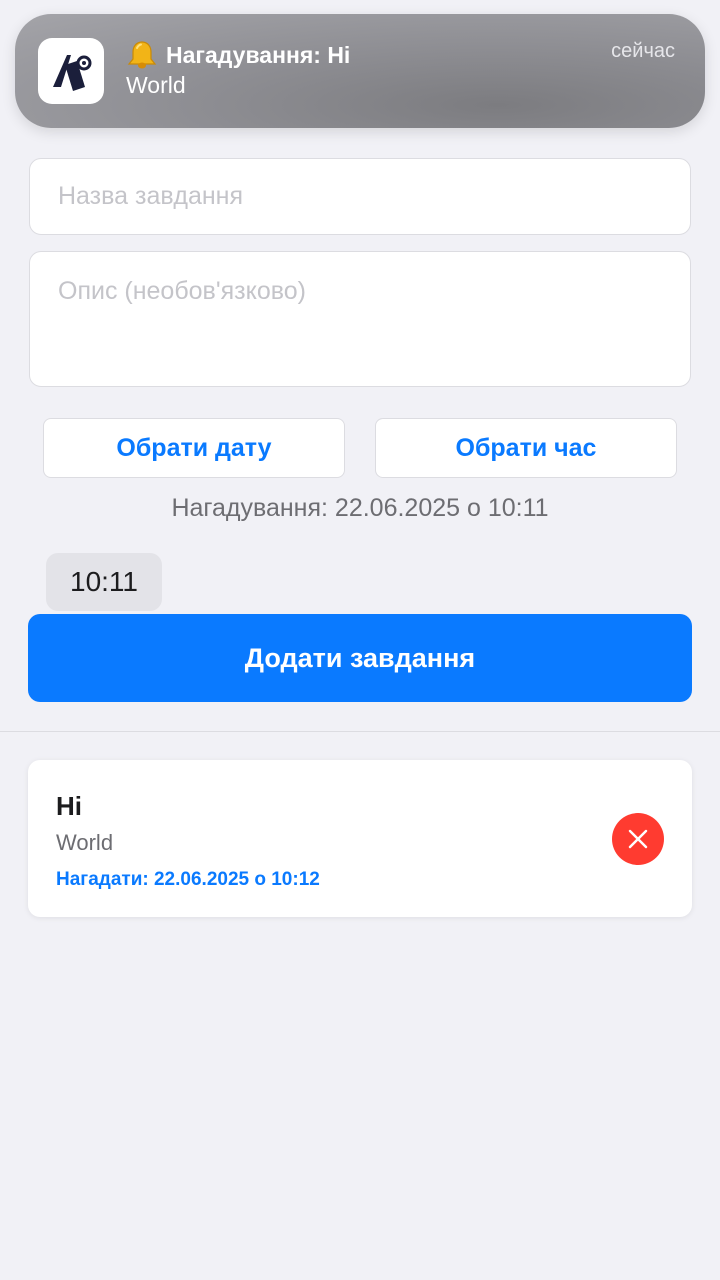 Image resolution: width=720 pixels, height=1280 pixels. What do you see at coordinates (526, 448) in the screenshot?
I see `pick-time-button: Обрати час` at bounding box center [526, 448].